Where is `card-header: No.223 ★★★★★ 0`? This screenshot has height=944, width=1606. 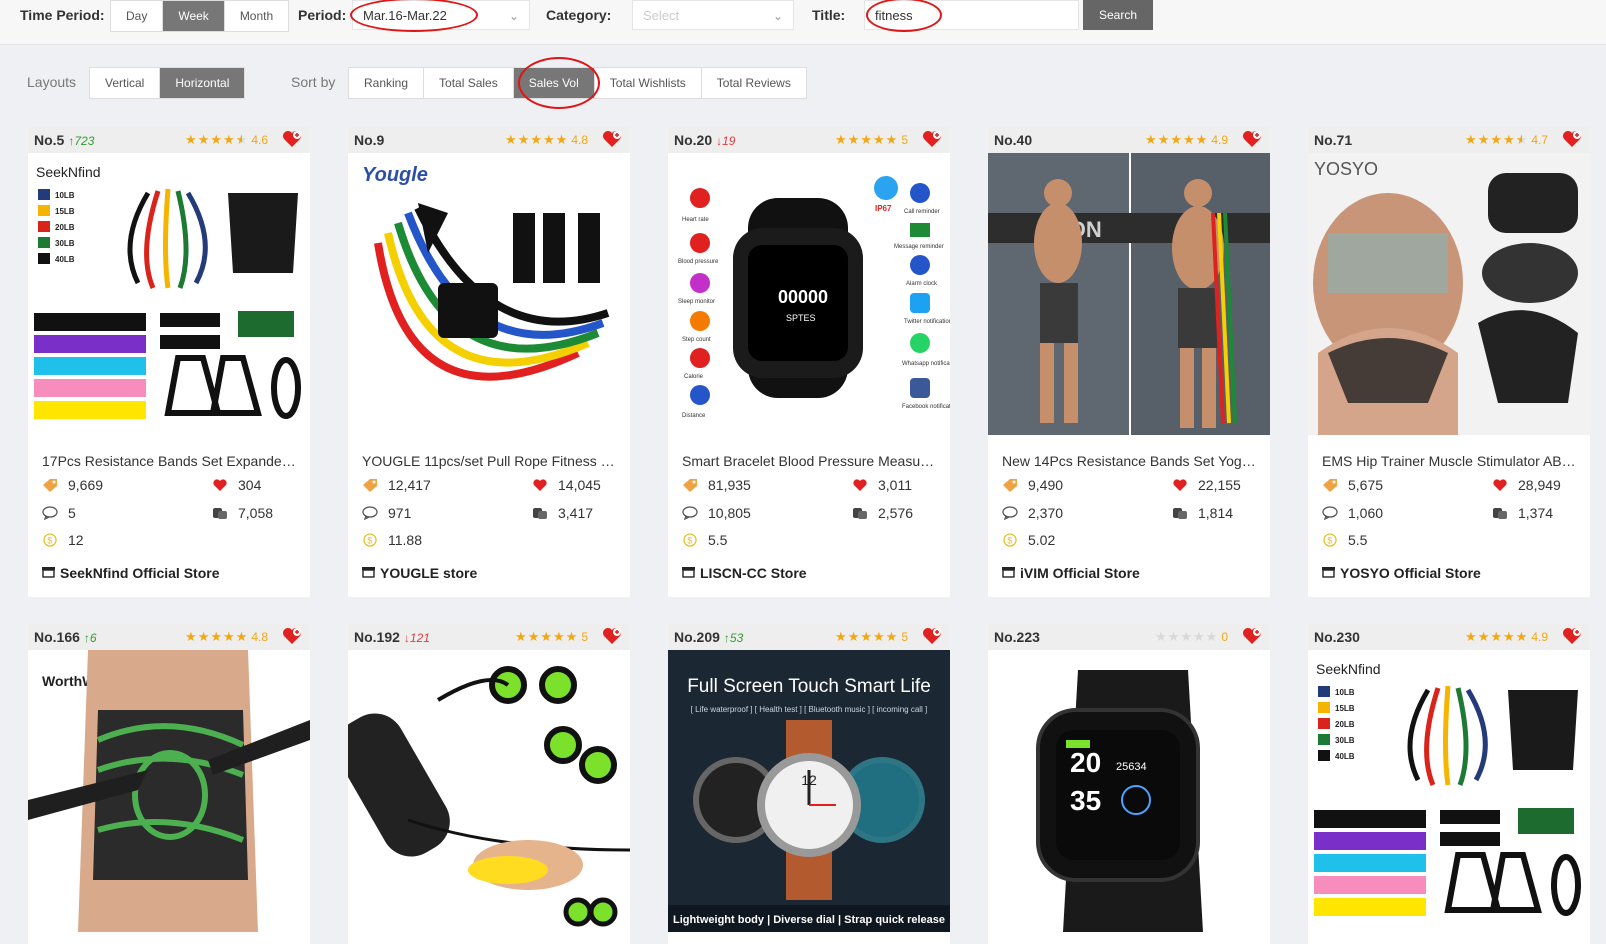
card-header: No.223 ★★★★★ 0 is located at coordinates (1129, 637).